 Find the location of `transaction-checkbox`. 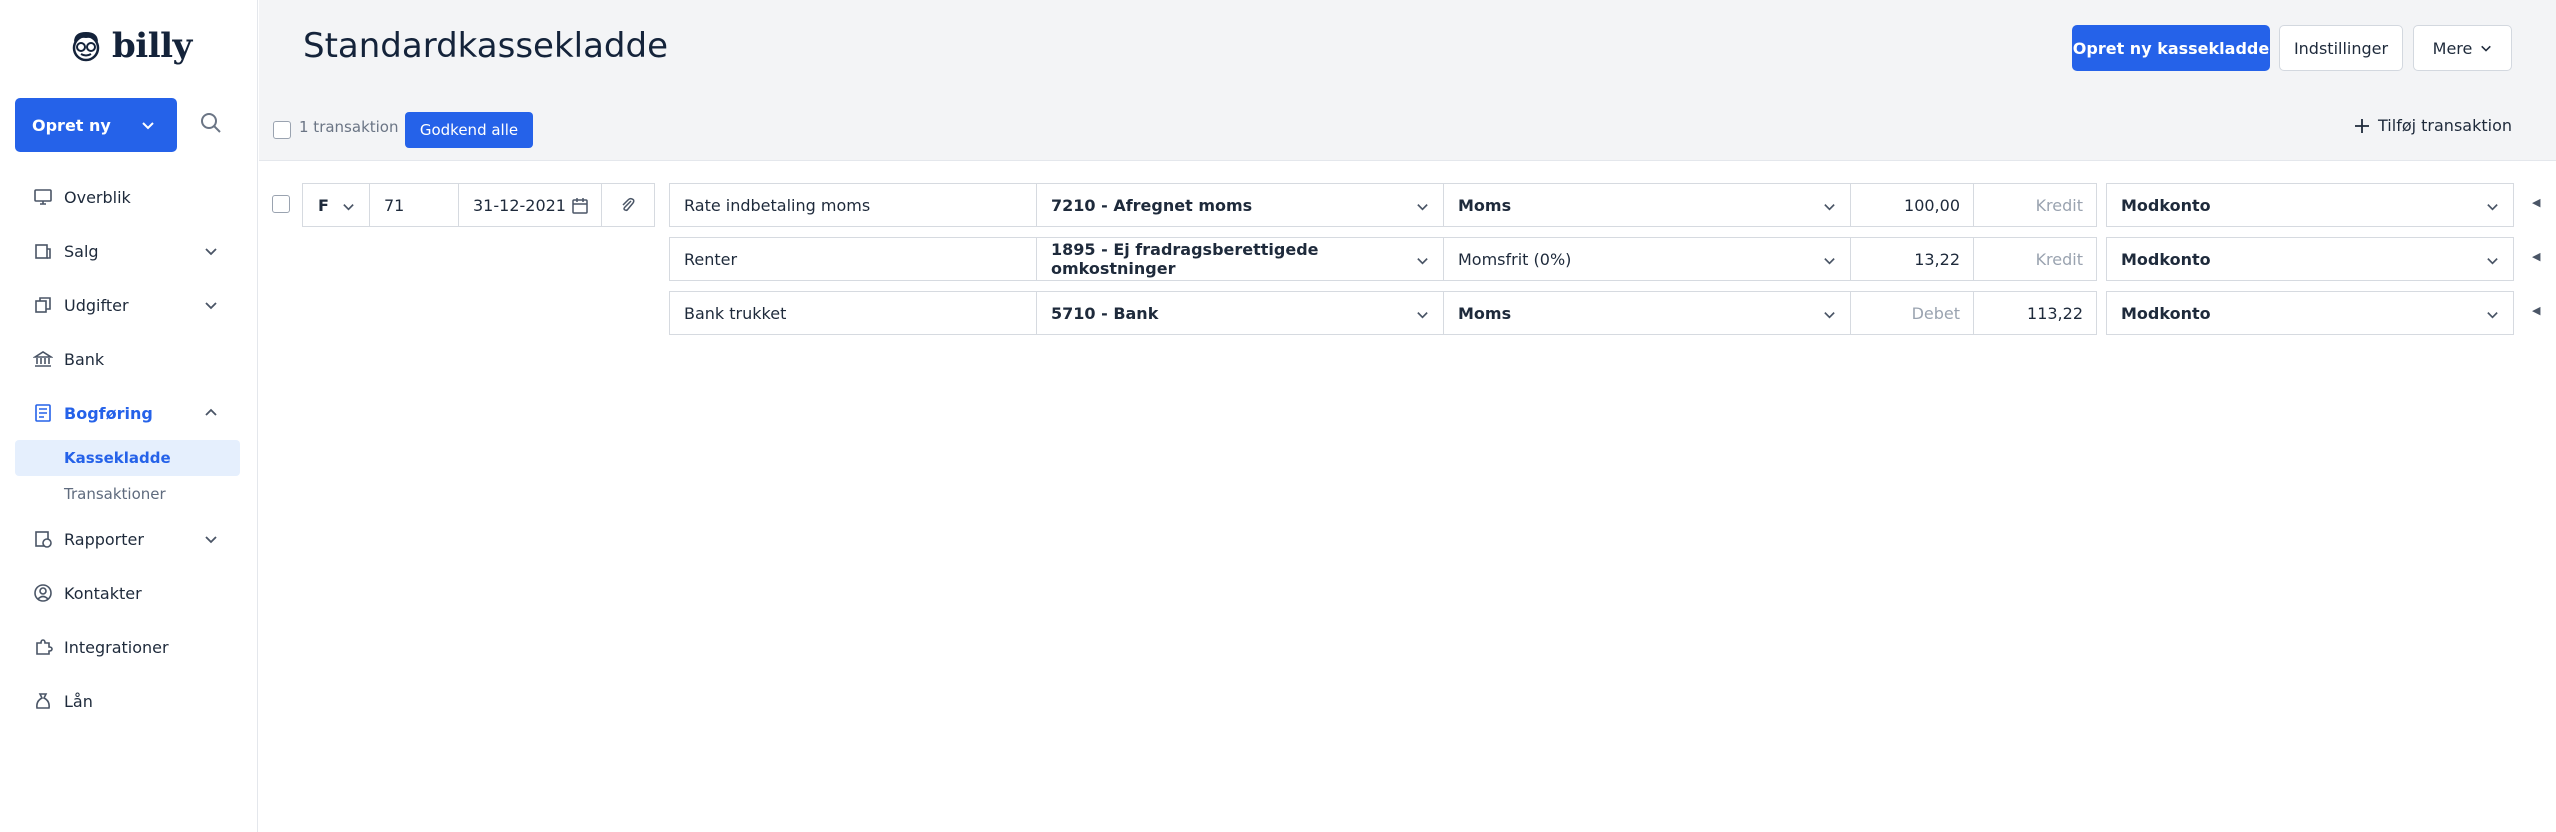

transaction-checkbox is located at coordinates (281, 204).